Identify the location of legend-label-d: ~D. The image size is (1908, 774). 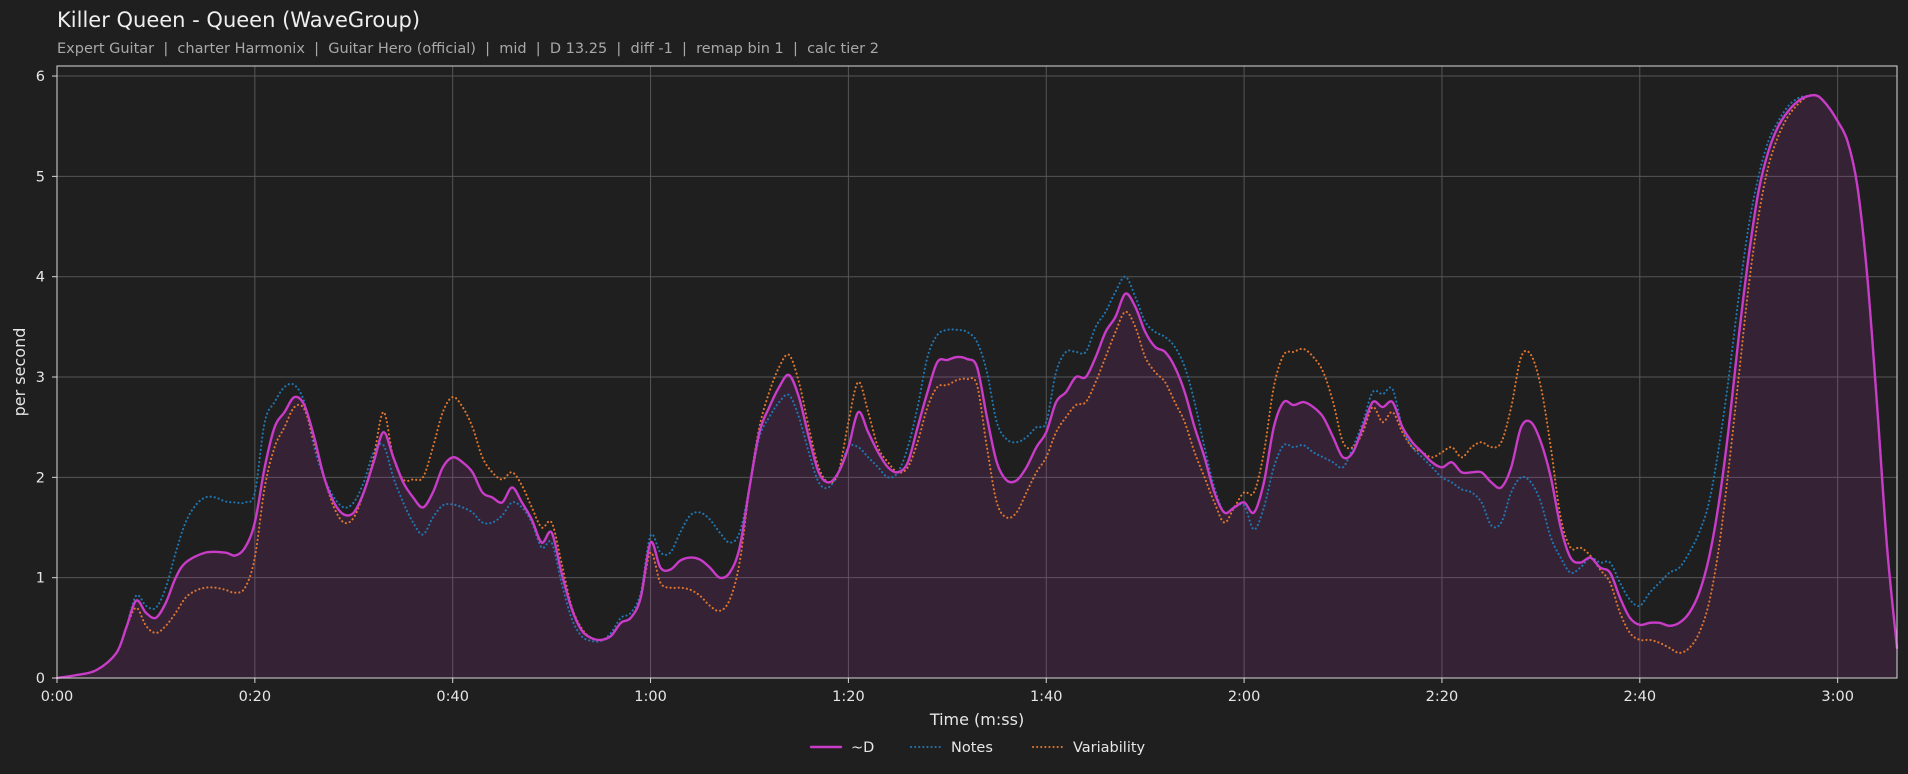
(862, 748).